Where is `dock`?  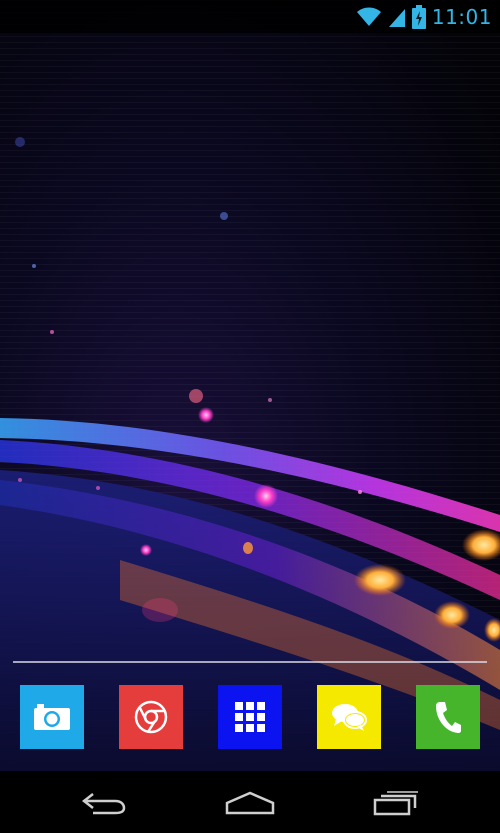 dock is located at coordinates (250, 718).